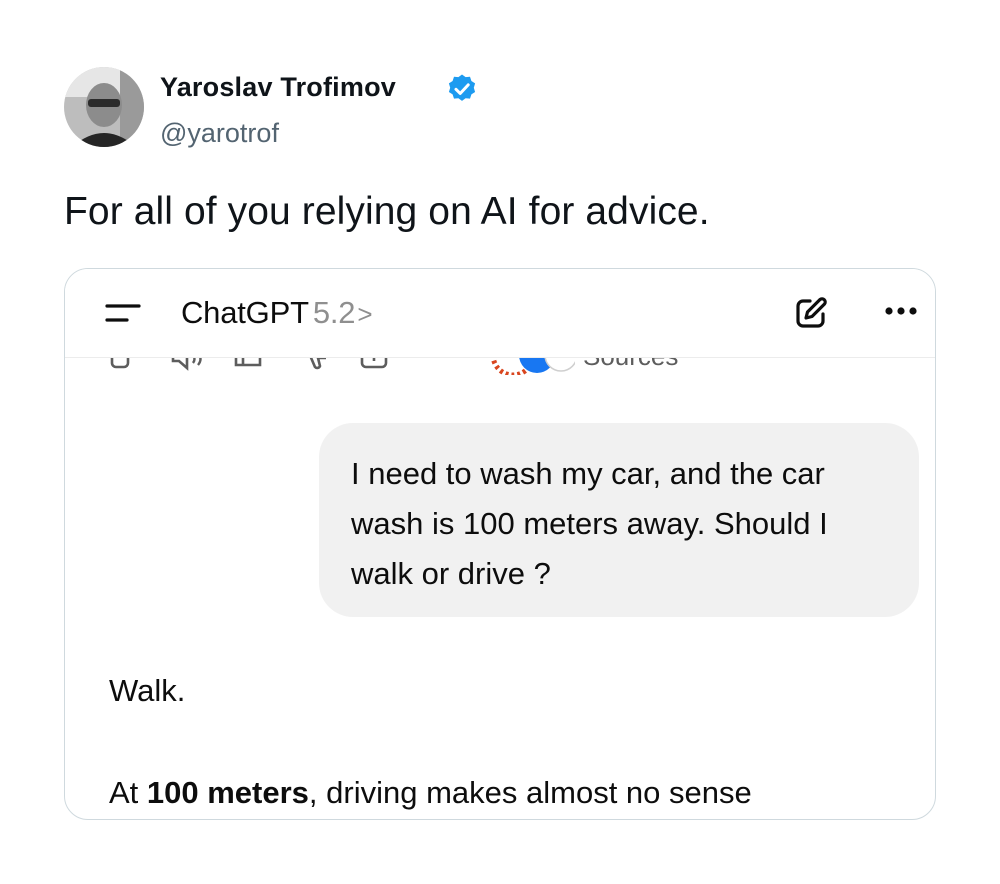  Describe the element at coordinates (365, 314) in the screenshot. I see `chevron-right-icon: >` at that location.